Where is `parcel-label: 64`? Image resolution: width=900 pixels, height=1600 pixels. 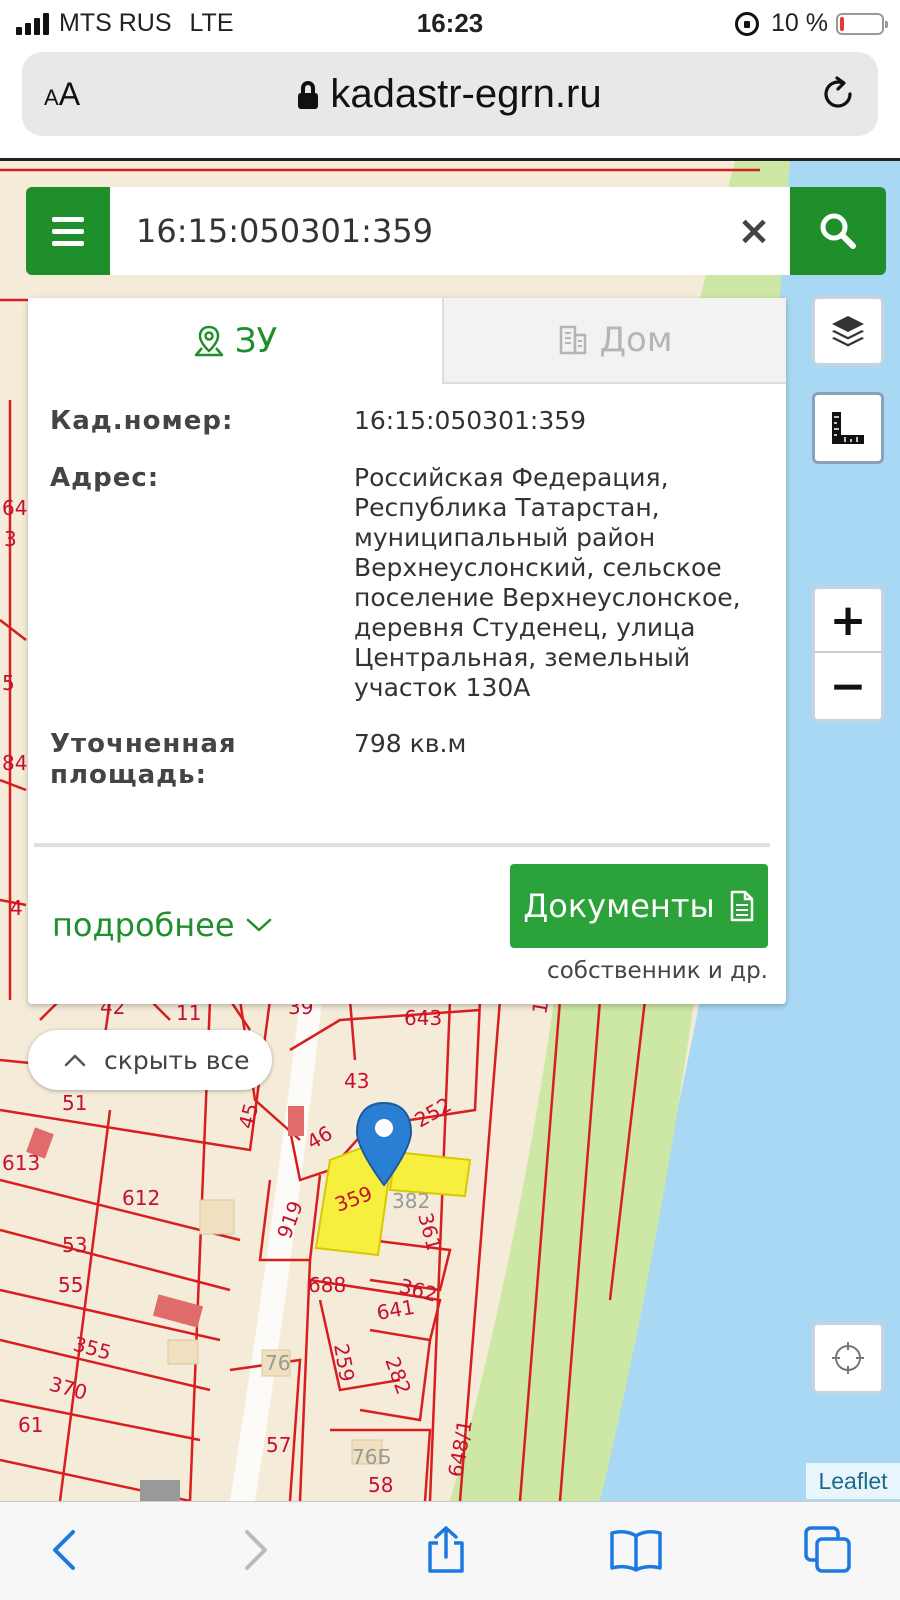
parcel-label: 64 is located at coordinates (14, 508).